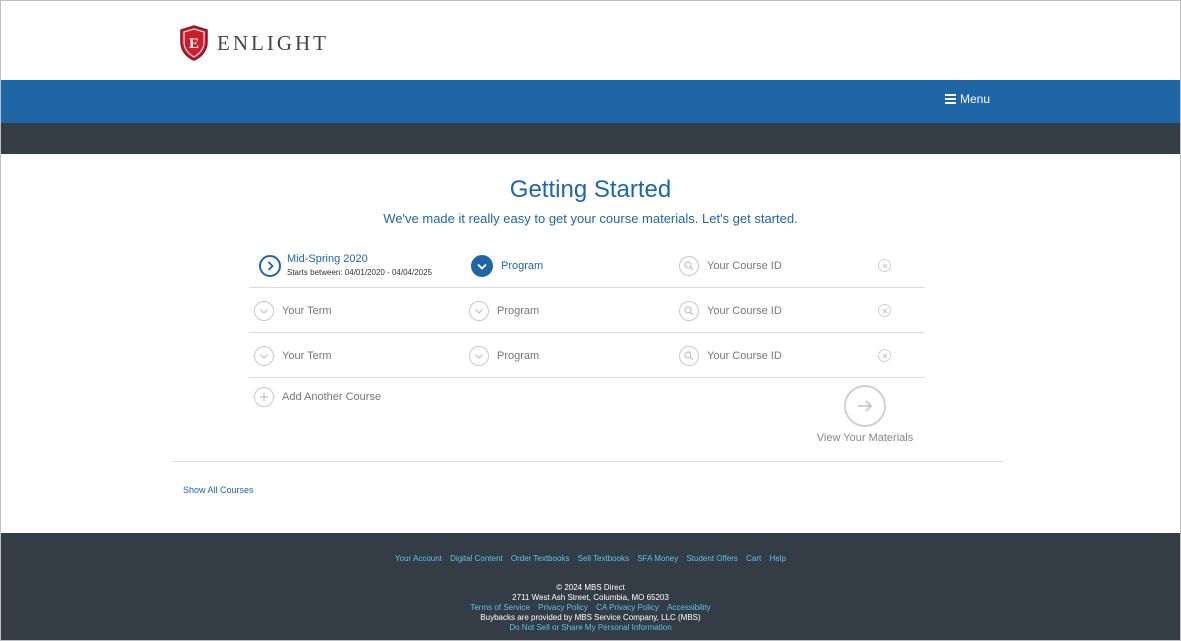 The image size is (1181, 641). What do you see at coordinates (218, 490) in the screenshot?
I see `show-all-courses-link: Show All Courses` at bounding box center [218, 490].